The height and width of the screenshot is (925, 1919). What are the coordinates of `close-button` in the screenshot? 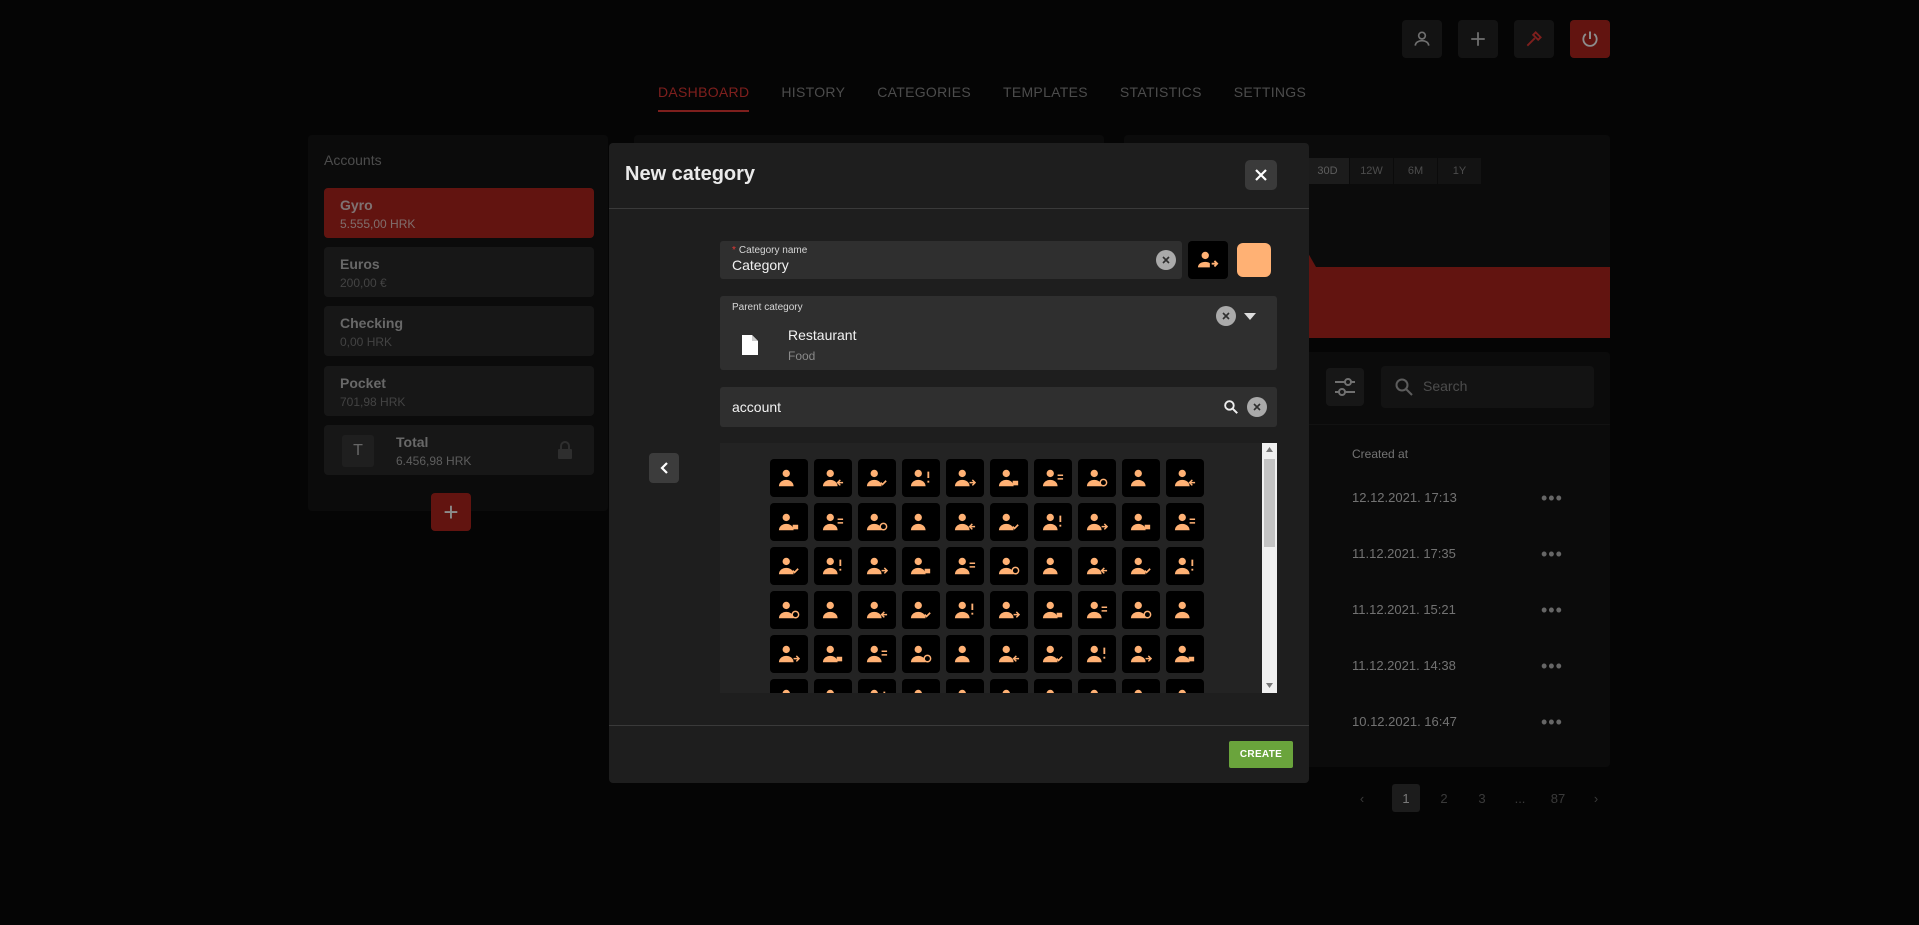 It's located at (1261, 175).